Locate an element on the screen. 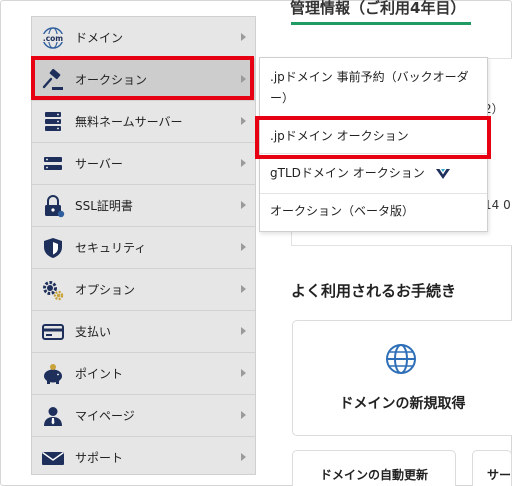 This screenshot has height=486, width=512. new-domain-tile: ドメインの新規取得 is located at coordinates (402, 378).